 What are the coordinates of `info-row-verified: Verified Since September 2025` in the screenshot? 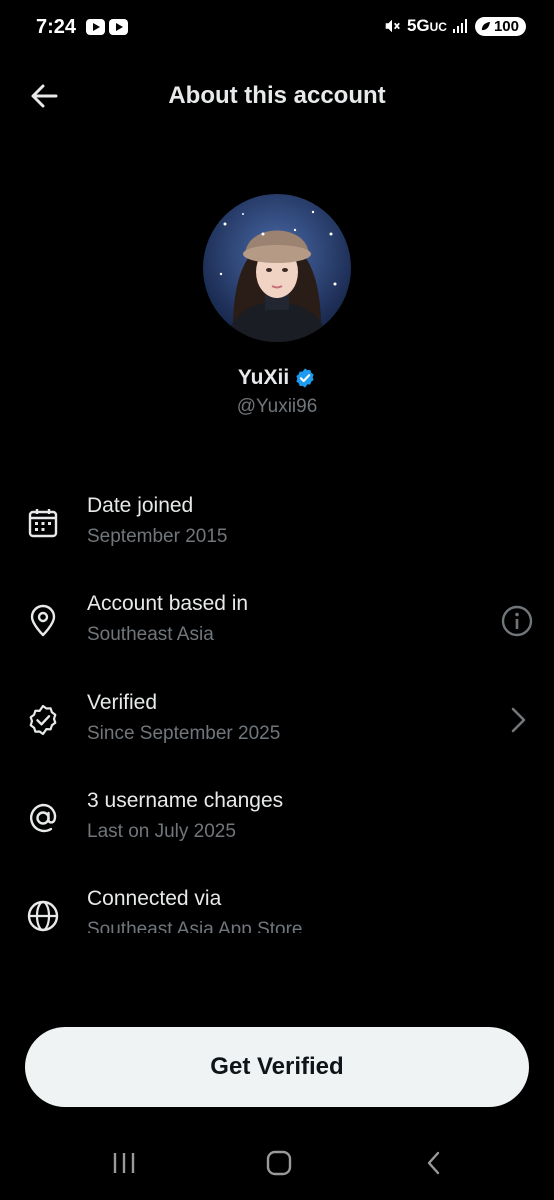 It's located at (277, 726).